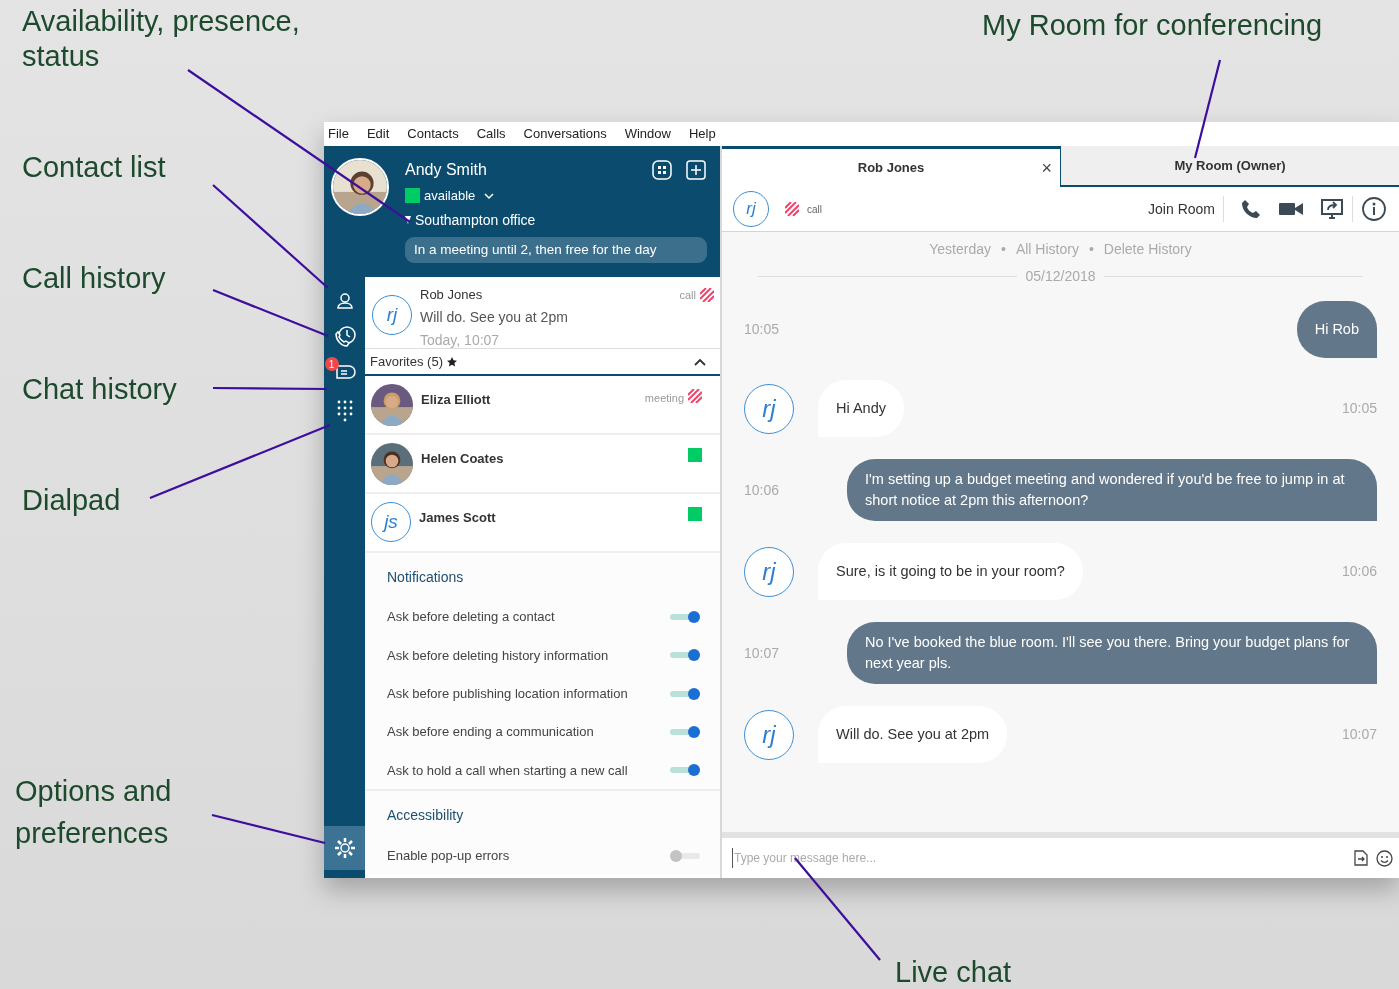  What do you see at coordinates (913, 735) in the screenshot?
I see `message-bubble: Will do. See you at 2pm` at bounding box center [913, 735].